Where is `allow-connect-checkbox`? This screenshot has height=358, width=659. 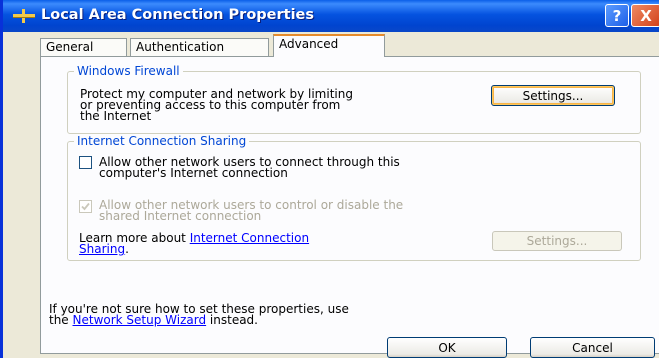 allow-connect-checkbox is located at coordinates (85, 162).